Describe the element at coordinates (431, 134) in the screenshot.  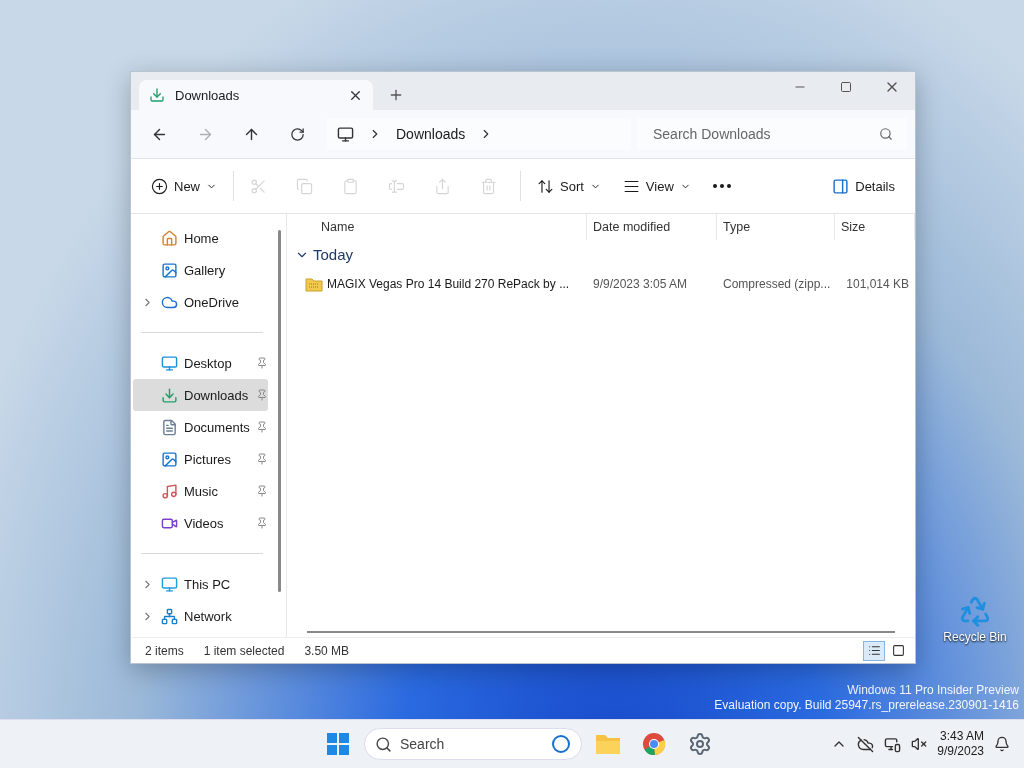
I see `breadcrumb: Downloads` at that location.